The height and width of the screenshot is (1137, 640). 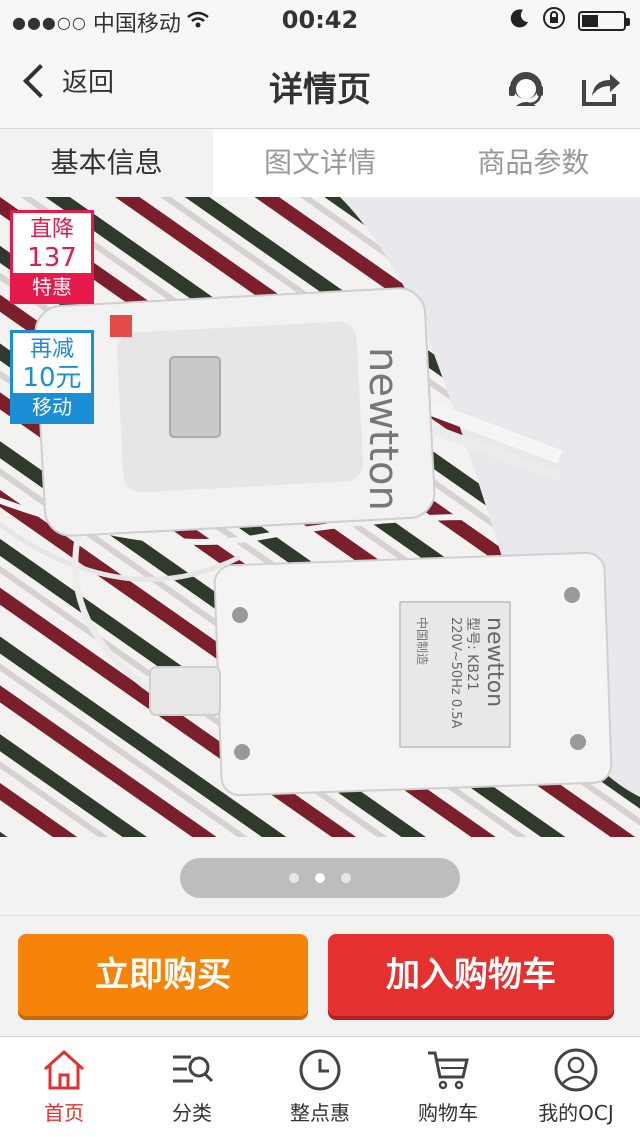 What do you see at coordinates (494, 662) in the screenshot?
I see `brand-text-label: newtton` at bounding box center [494, 662].